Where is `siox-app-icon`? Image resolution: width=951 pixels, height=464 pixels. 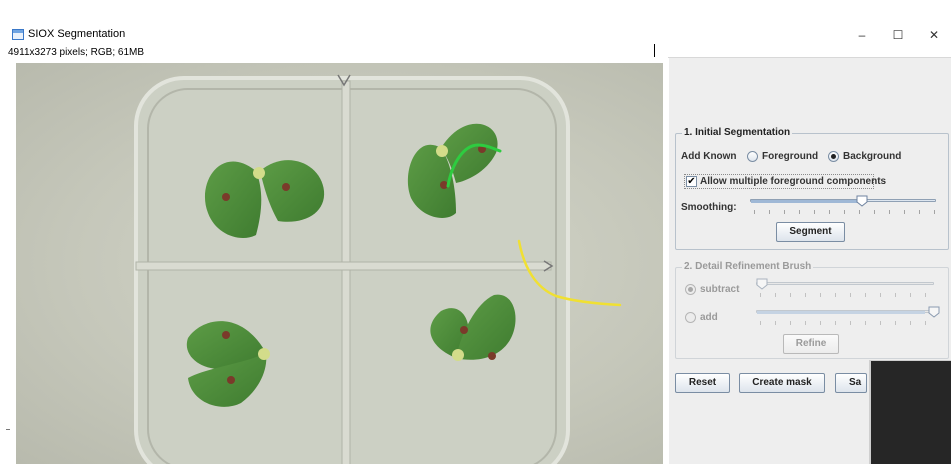
siox-app-icon is located at coordinates (18, 34).